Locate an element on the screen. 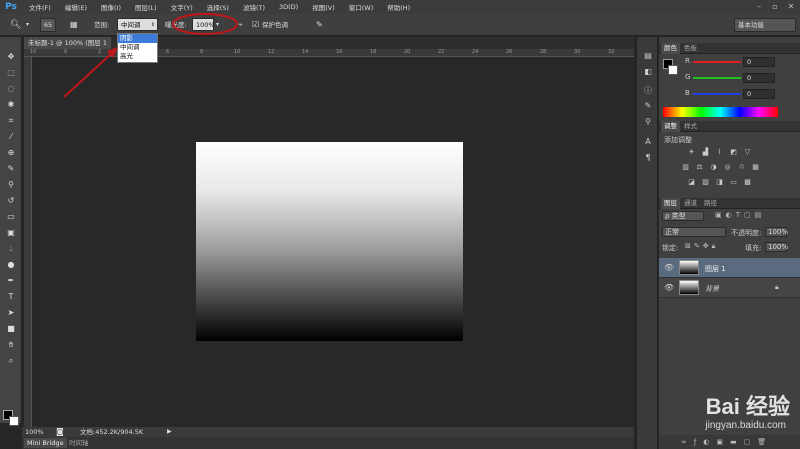 This screenshot has width=800, height=449. adjustments-panel-tabs: 调整 样式 is located at coordinates (729, 126).